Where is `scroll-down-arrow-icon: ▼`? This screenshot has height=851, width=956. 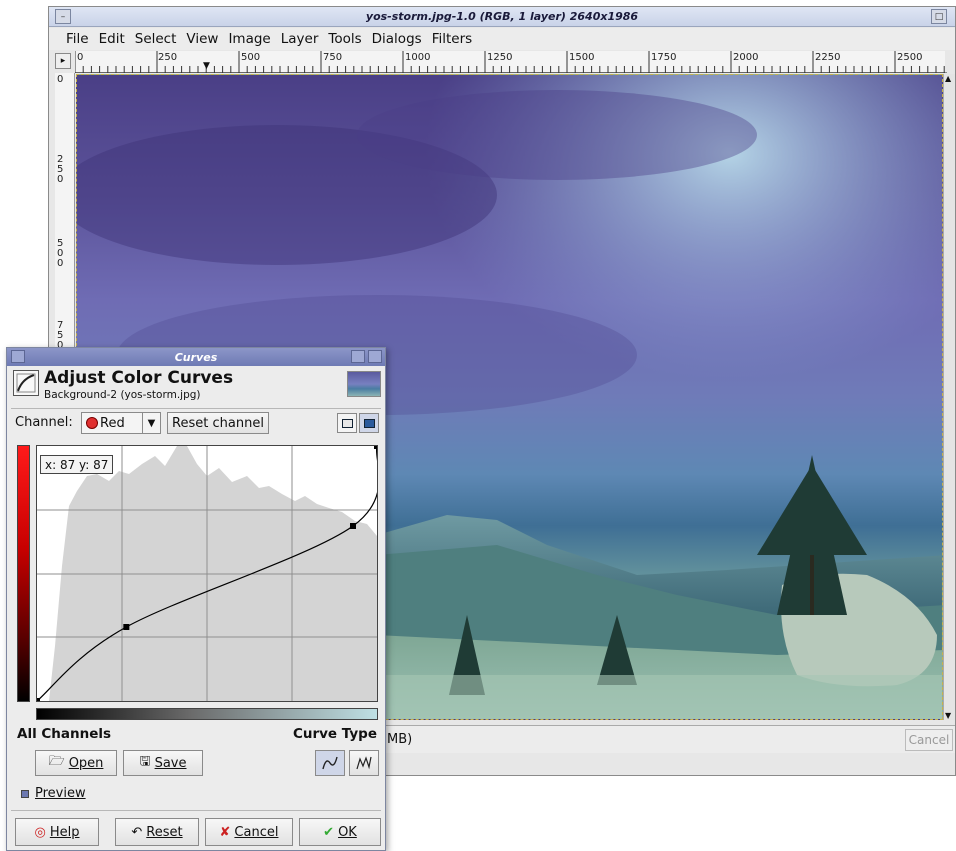 scroll-down-arrow-icon: ▼ is located at coordinates (948, 715).